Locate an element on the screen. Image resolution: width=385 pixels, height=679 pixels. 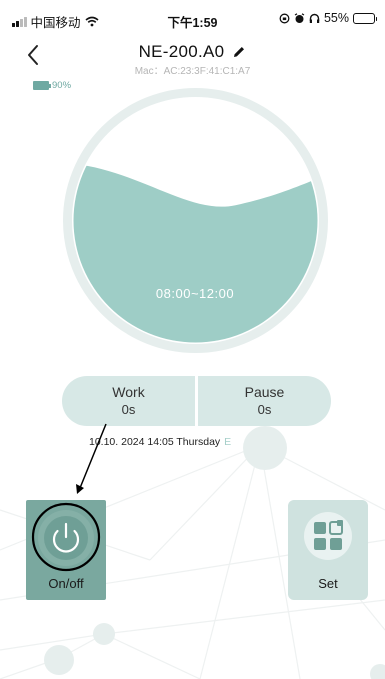
pause-stat: Pause 0s is located at coordinates (264, 401).